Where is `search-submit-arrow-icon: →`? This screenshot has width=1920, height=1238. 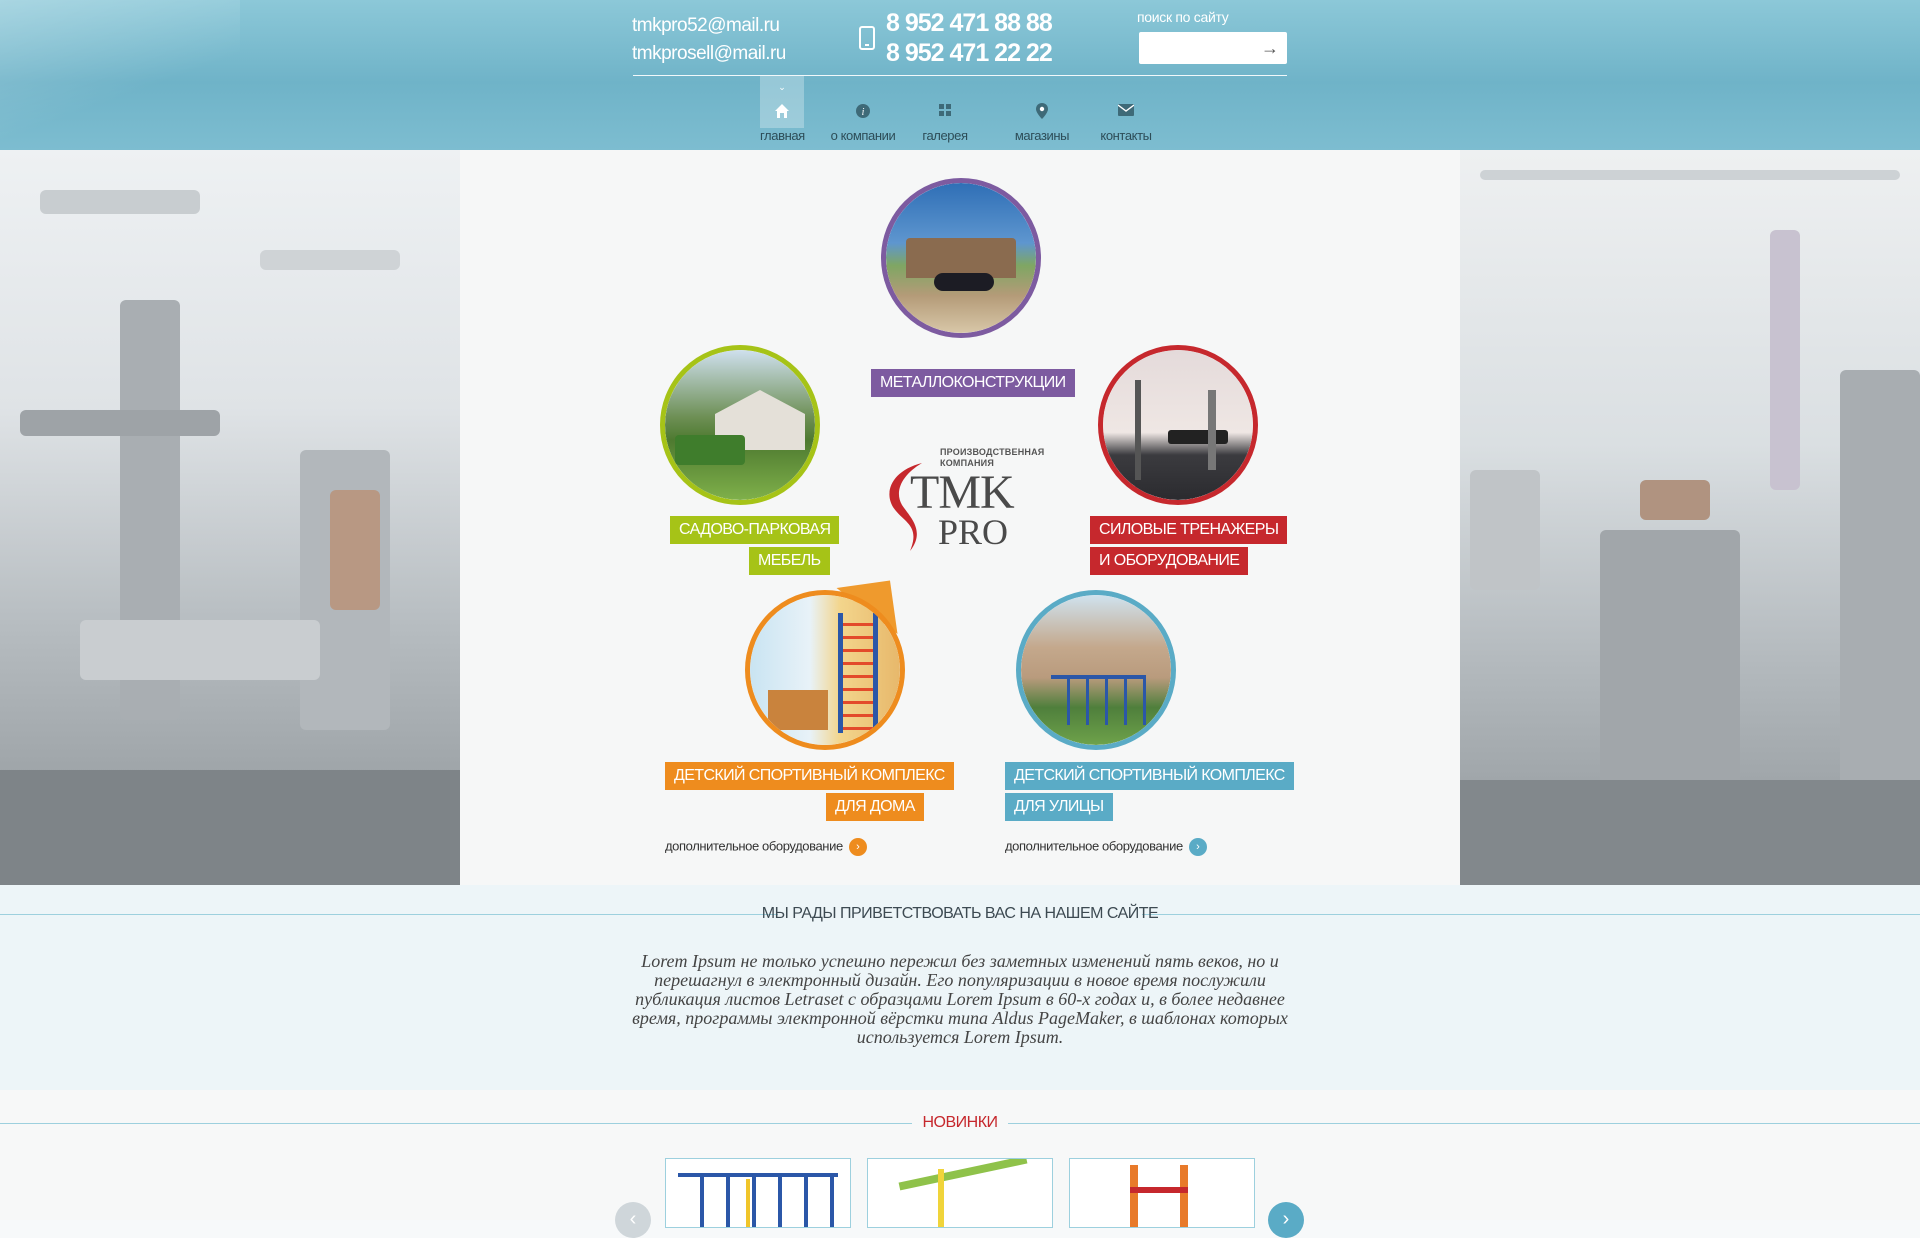
search-submit-arrow-icon: → is located at coordinates (1270, 48).